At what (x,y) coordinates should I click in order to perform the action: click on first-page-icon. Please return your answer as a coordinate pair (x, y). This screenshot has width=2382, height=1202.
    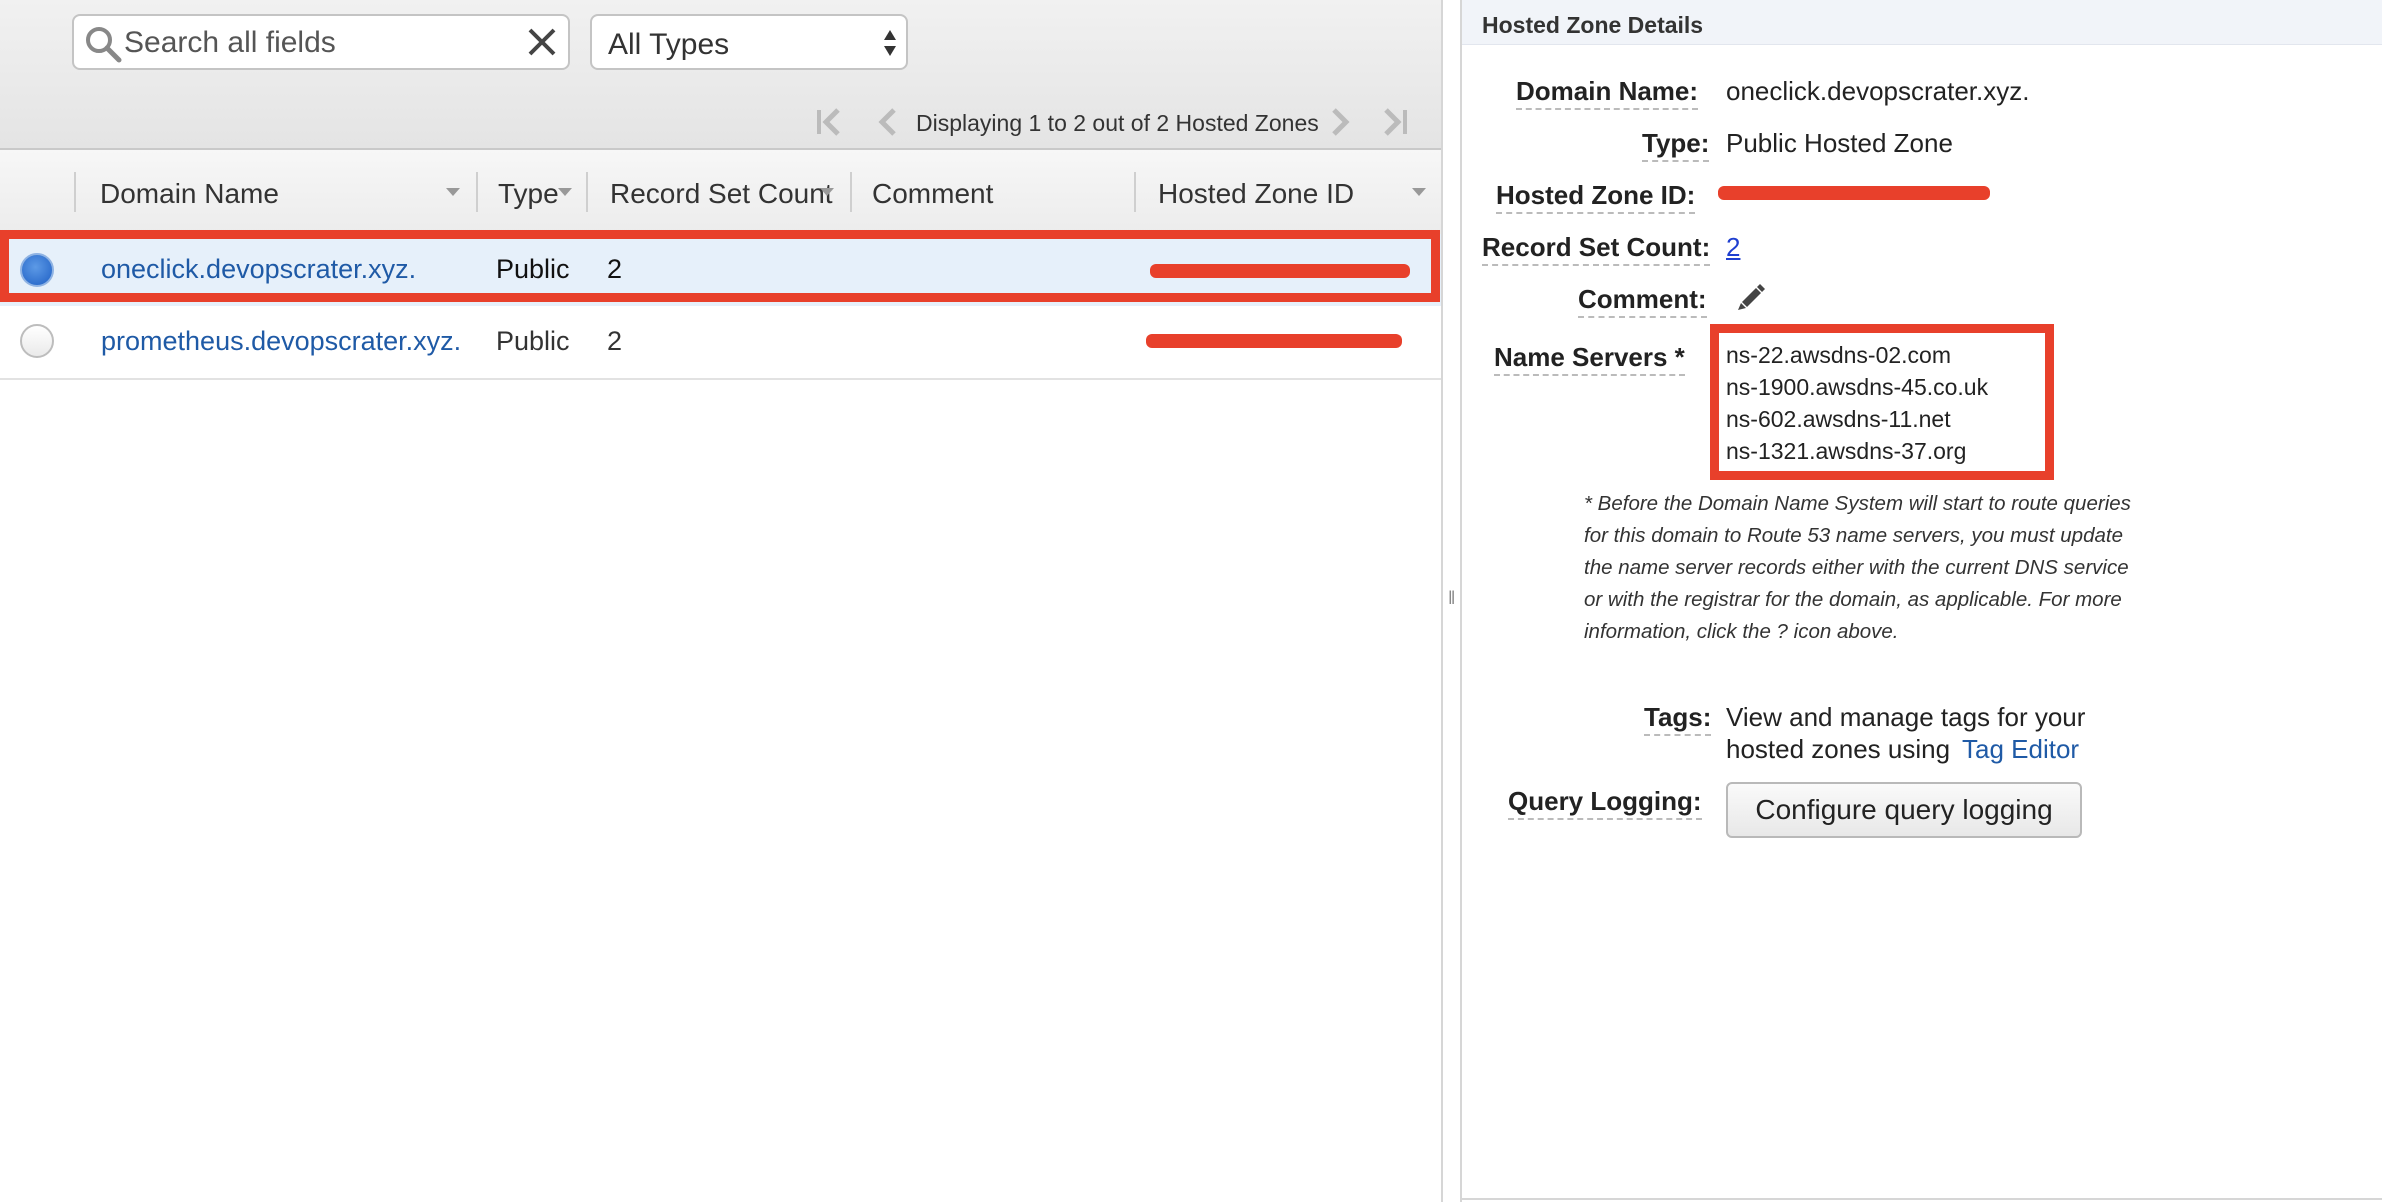
    Looking at the image, I should click on (830, 122).